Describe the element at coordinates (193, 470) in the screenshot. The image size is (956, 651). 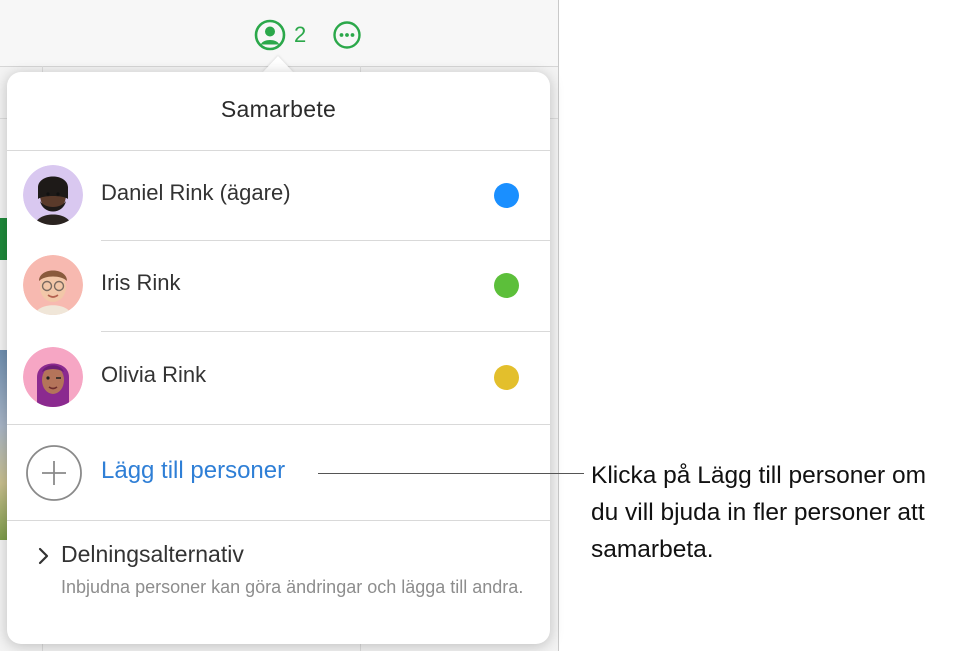
I see `add-people-label: Lägg till personer` at that location.